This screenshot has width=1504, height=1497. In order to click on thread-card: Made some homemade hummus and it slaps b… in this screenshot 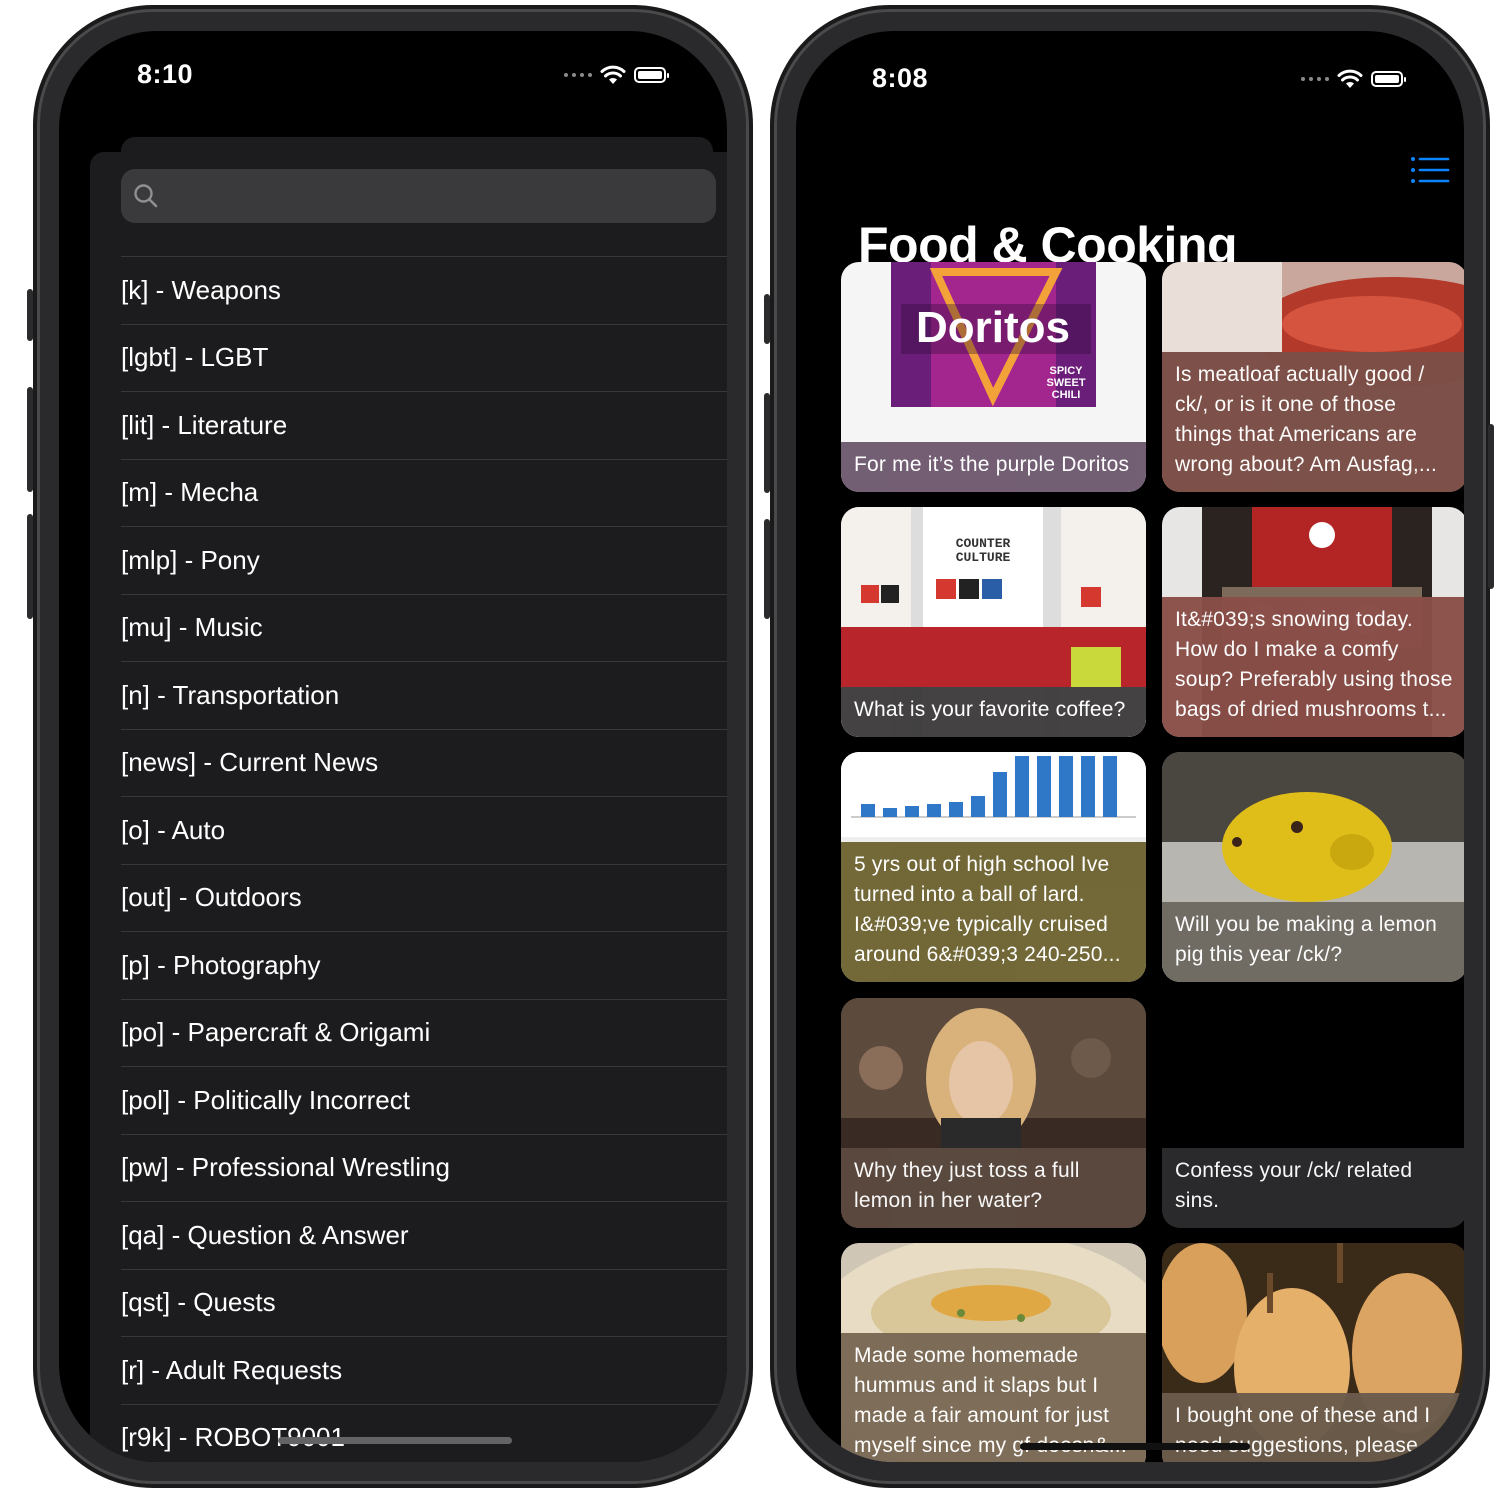, I will do `click(993, 1352)`.